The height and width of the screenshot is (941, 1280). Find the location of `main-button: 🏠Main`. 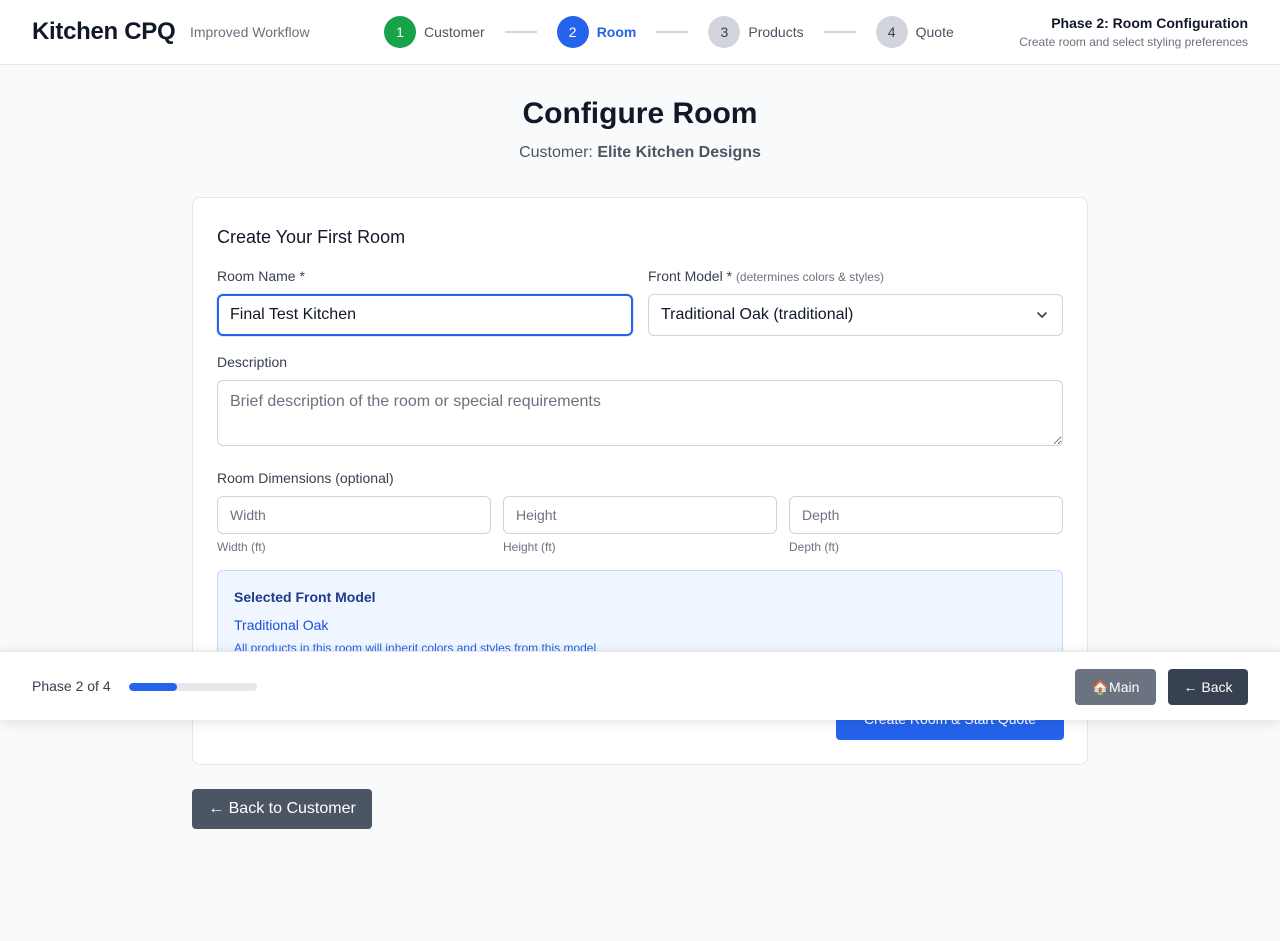

main-button: 🏠Main is located at coordinates (1115, 687).